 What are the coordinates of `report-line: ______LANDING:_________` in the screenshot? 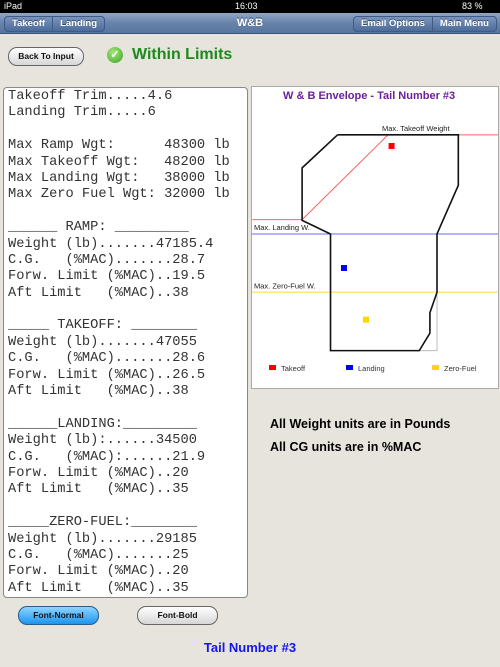 It's located at (102, 424).